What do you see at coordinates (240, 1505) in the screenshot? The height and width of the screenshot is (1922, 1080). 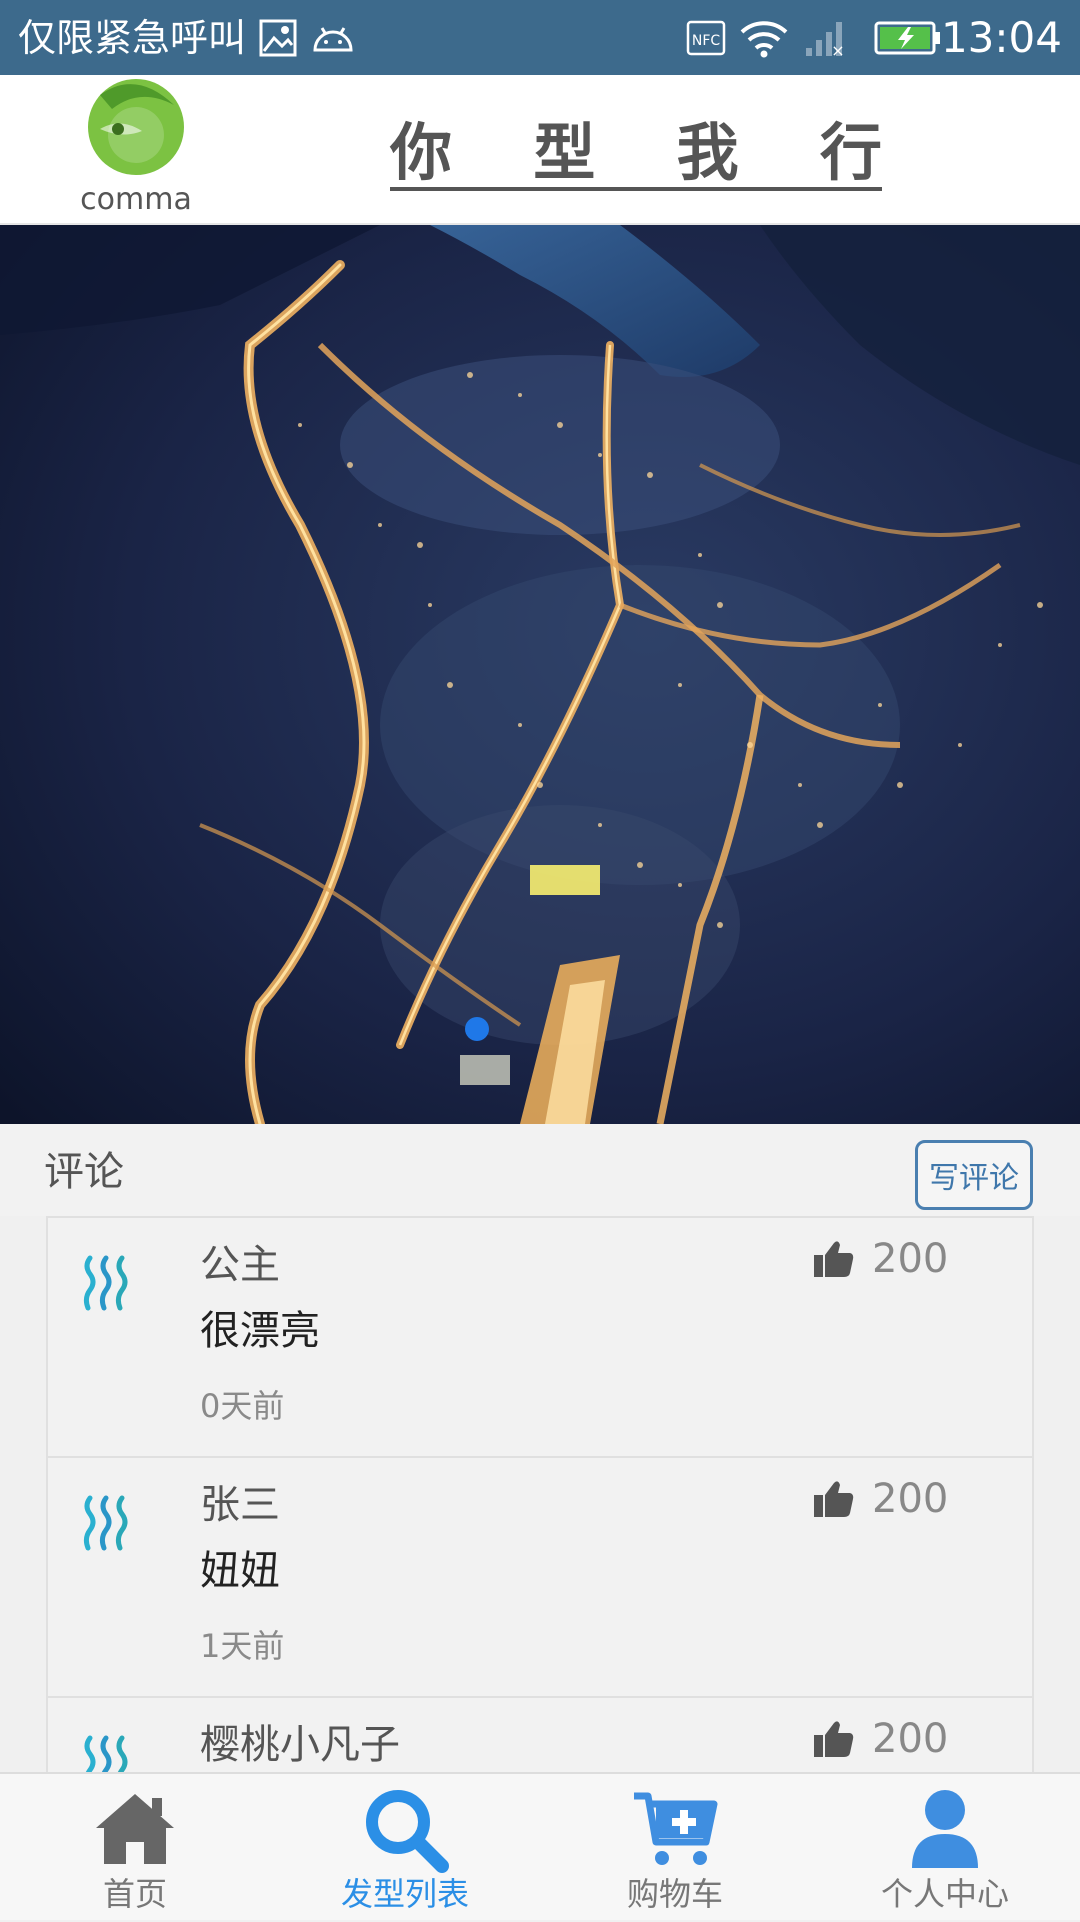 I see `comment-username: 张三` at bounding box center [240, 1505].